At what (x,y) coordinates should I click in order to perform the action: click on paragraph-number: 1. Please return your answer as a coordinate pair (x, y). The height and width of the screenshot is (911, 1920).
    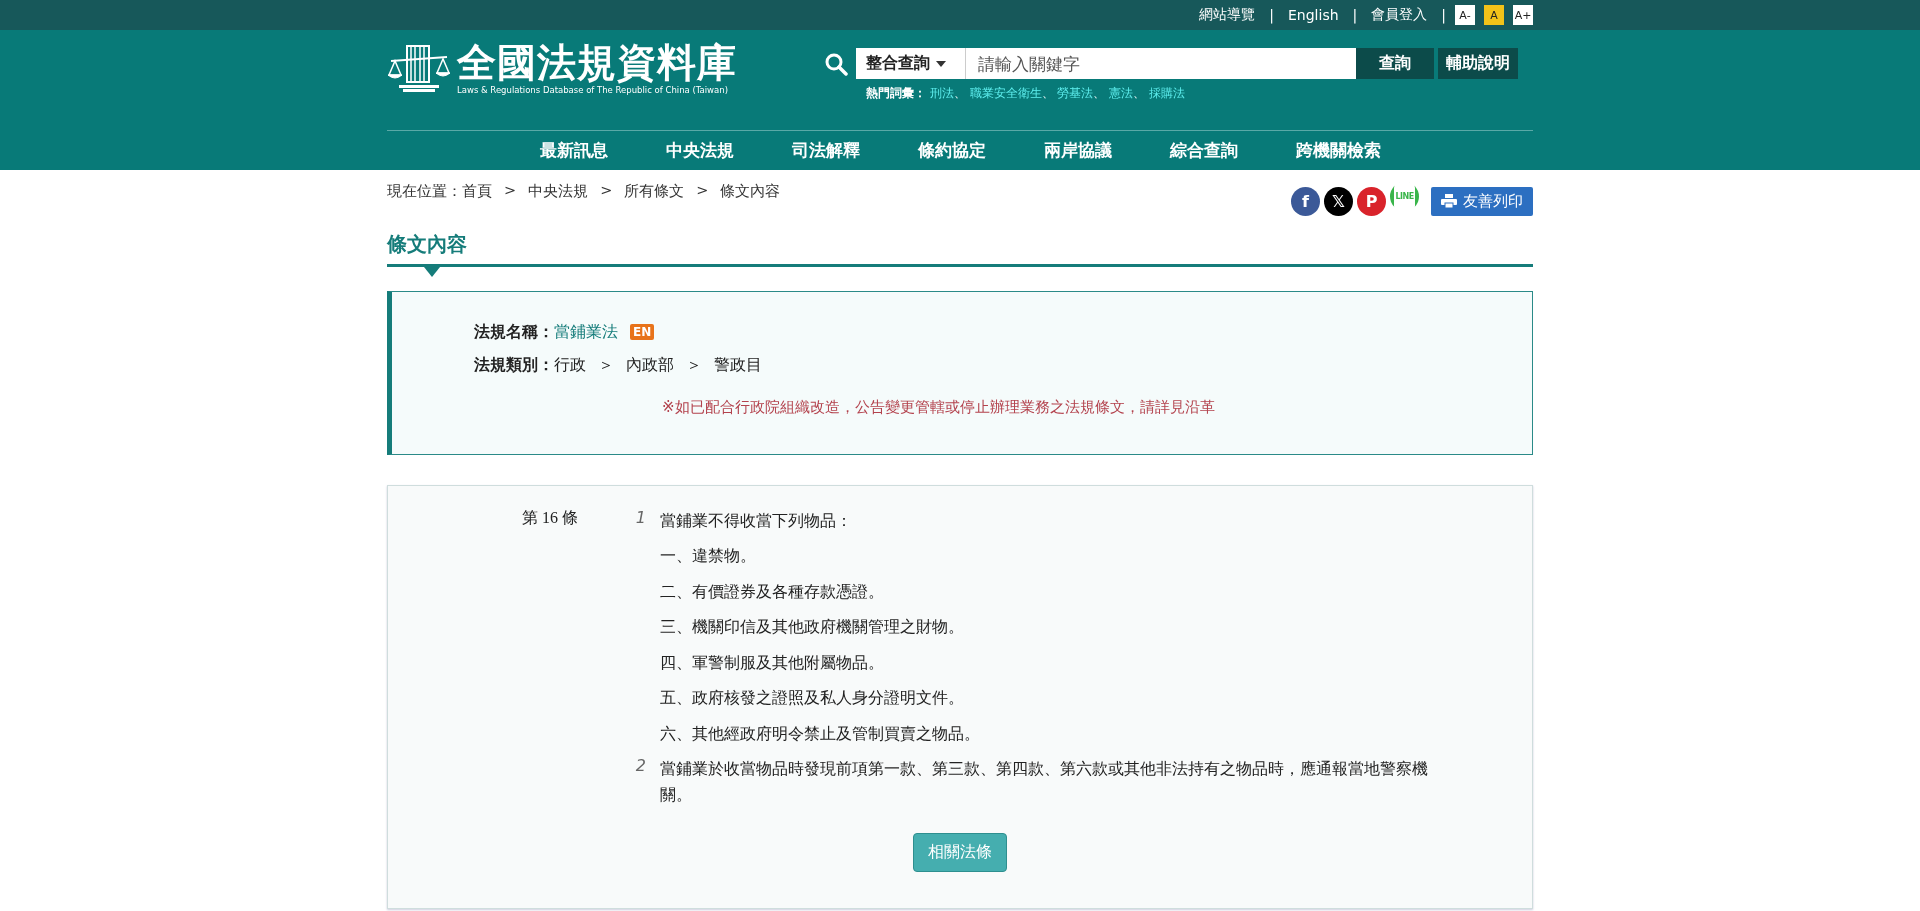
    Looking at the image, I should click on (640, 518).